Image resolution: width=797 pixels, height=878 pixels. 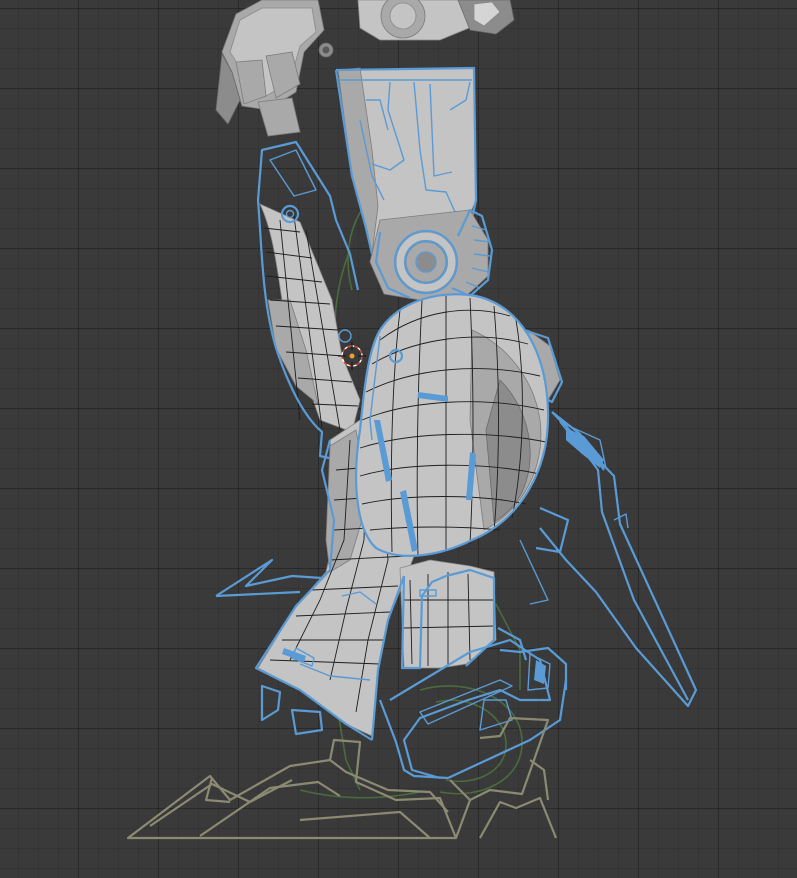 What do you see at coordinates (269, 578) in the screenshot?
I see `heel-spike` at bounding box center [269, 578].